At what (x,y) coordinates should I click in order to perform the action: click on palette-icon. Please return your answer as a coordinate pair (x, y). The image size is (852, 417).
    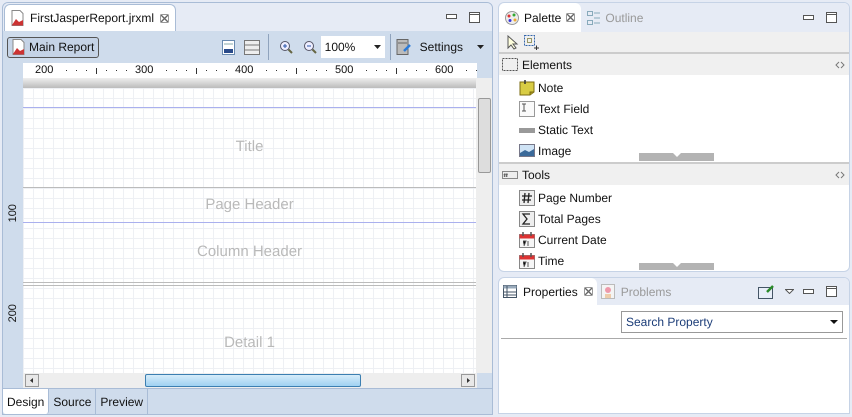
    Looking at the image, I should click on (512, 17).